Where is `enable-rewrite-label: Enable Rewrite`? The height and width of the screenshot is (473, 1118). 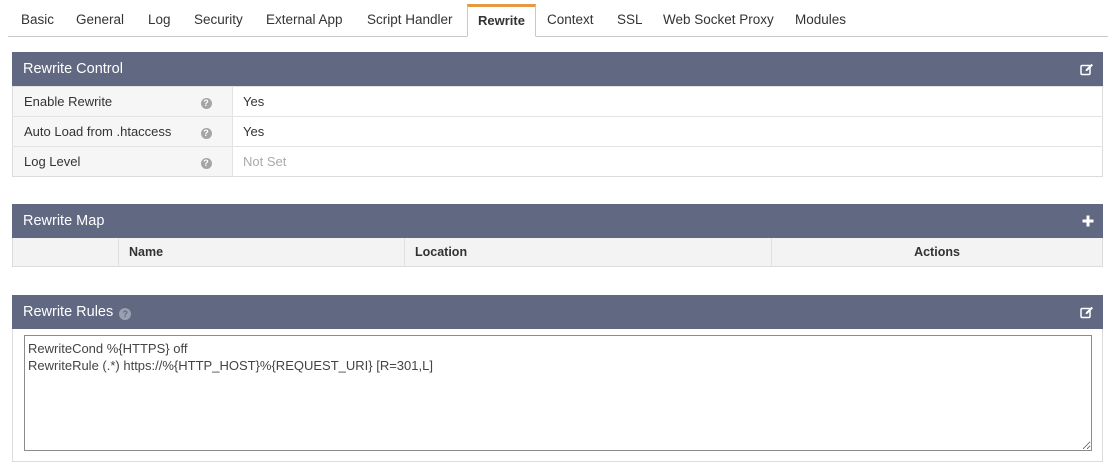 enable-rewrite-label: Enable Rewrite is located at coordinates (106, 101).